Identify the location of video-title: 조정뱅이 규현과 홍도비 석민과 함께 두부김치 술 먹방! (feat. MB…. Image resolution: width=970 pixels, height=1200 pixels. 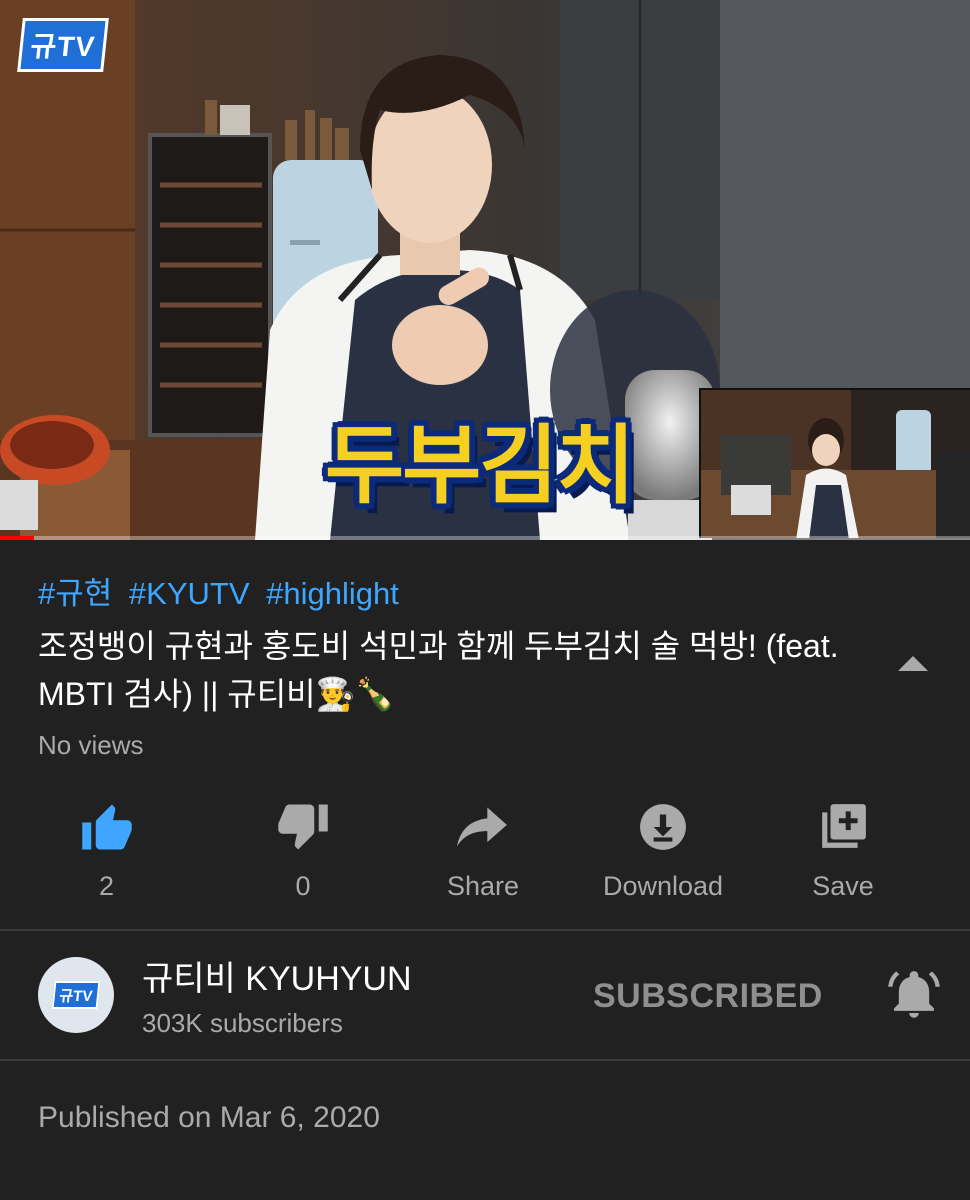
(453, 670).